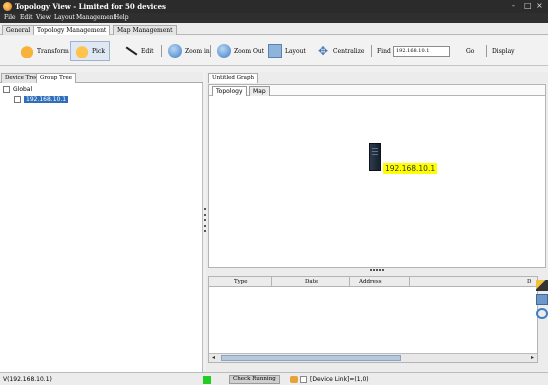 This screenshot has width=548, height=385. Describe the element at coordinates (145, 30) in the screenshot. I see `tab-map-management: Map Management` at that location.